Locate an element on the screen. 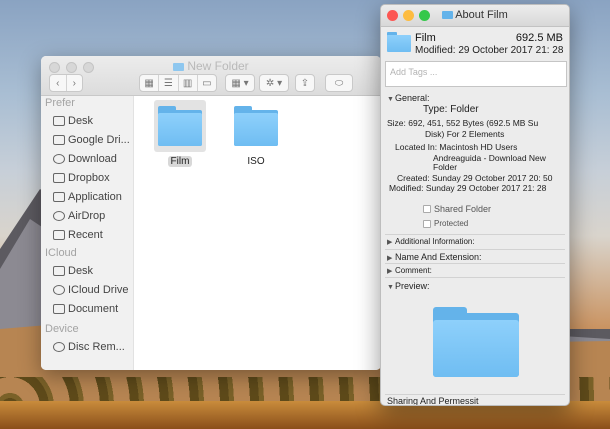 Image resolution: width=610 pixels, height=429 pixels. folder-item-film: Film is located at coordinates (180, 133).